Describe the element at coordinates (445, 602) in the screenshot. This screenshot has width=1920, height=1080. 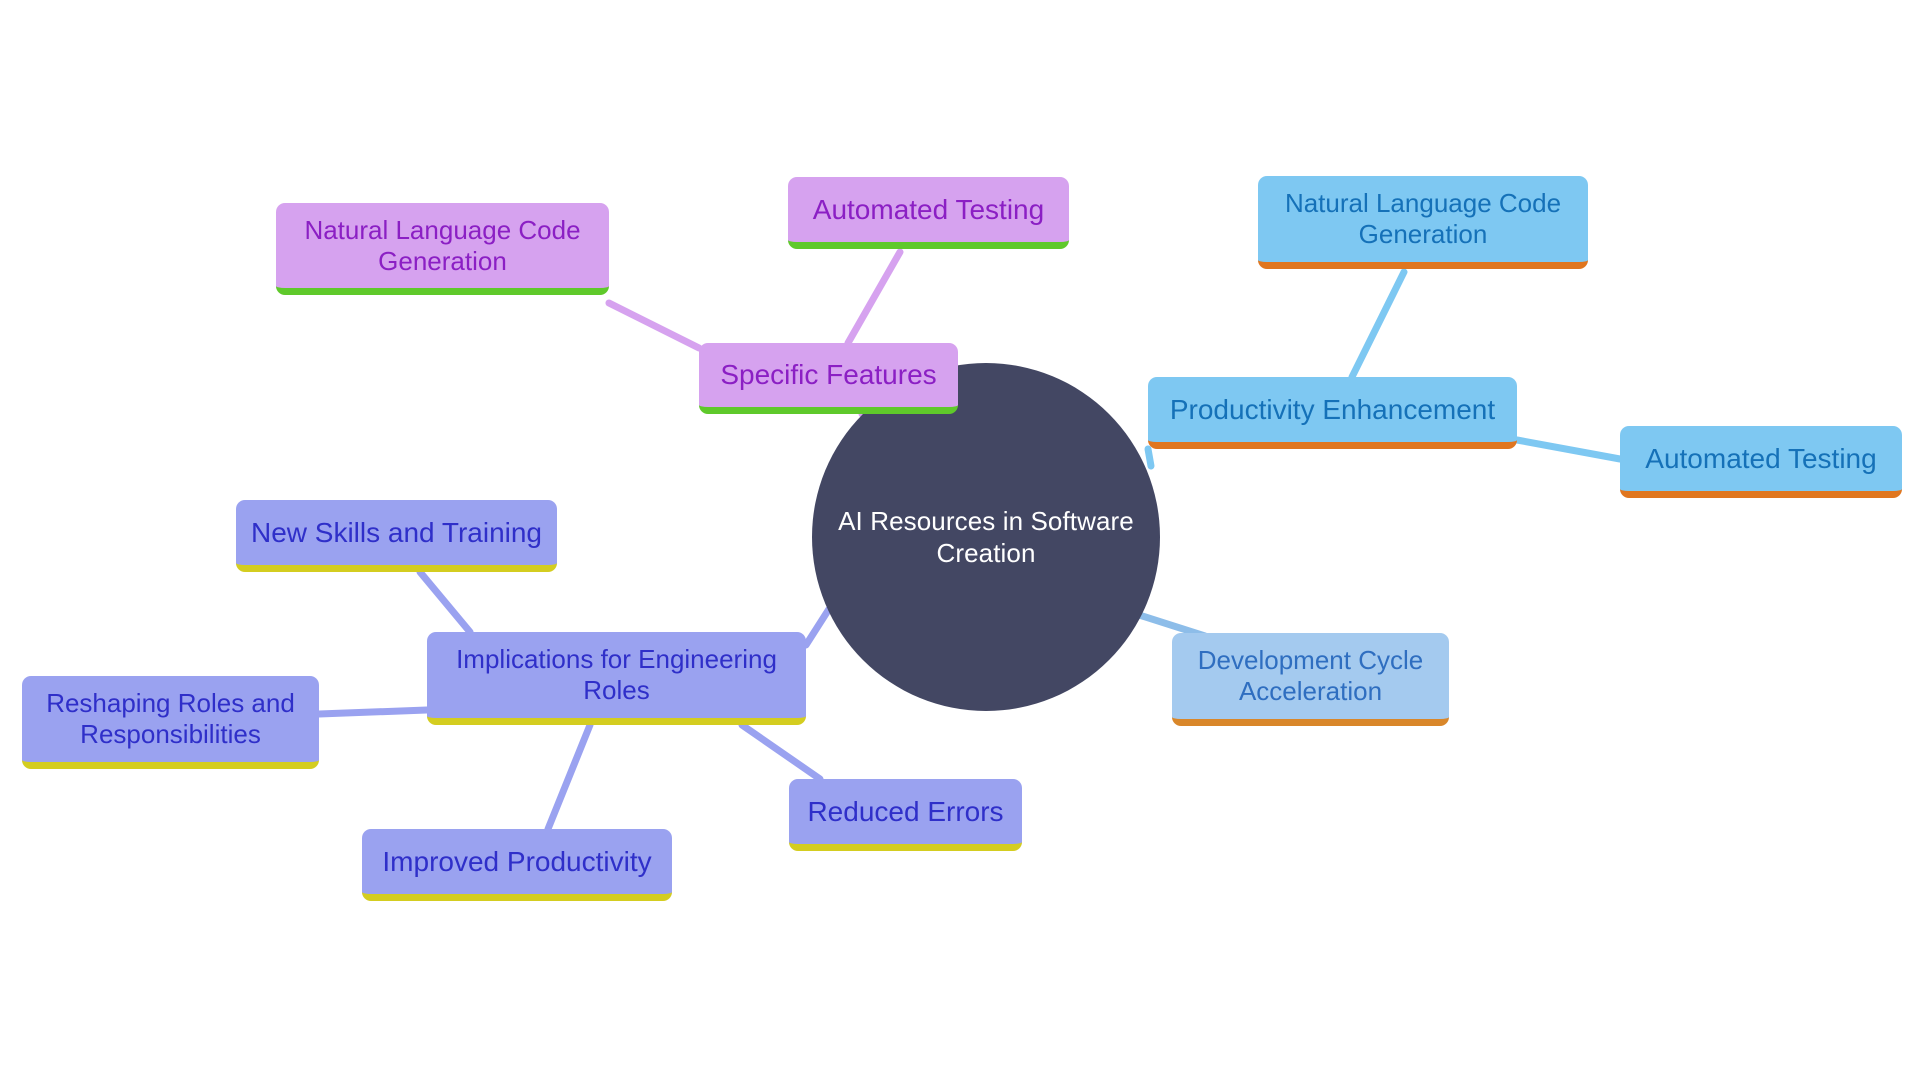
I see `edge-implications-new-skills` at that location.